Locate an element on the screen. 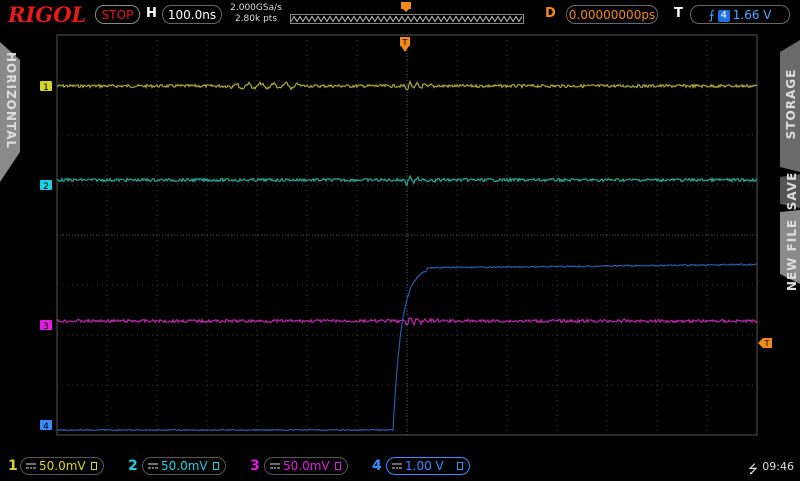 The height and width of the screenshot is (481, 800). channel-4-marker-label: 4 is located at coordinates (46, 427).